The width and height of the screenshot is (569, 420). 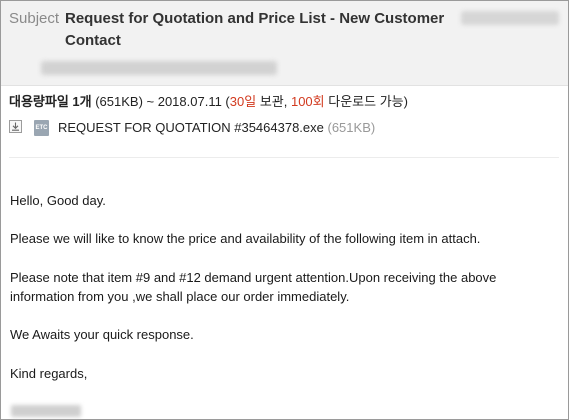 What do you see at coordinates (15, 126) in the screenshot?
I see `download-icon` at bounding box center [15, 126].